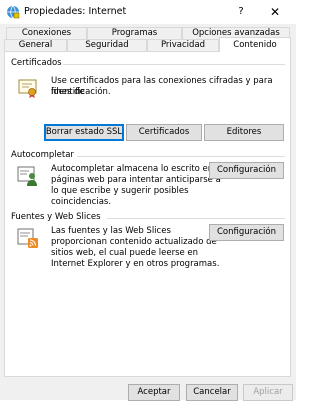 The height and width of the screenshot is (401, 320). What do you see at coordinates (107, 45) in the screenshot?
I see `tab-seguridad: Seguridad` at bounding box center [107, 45].